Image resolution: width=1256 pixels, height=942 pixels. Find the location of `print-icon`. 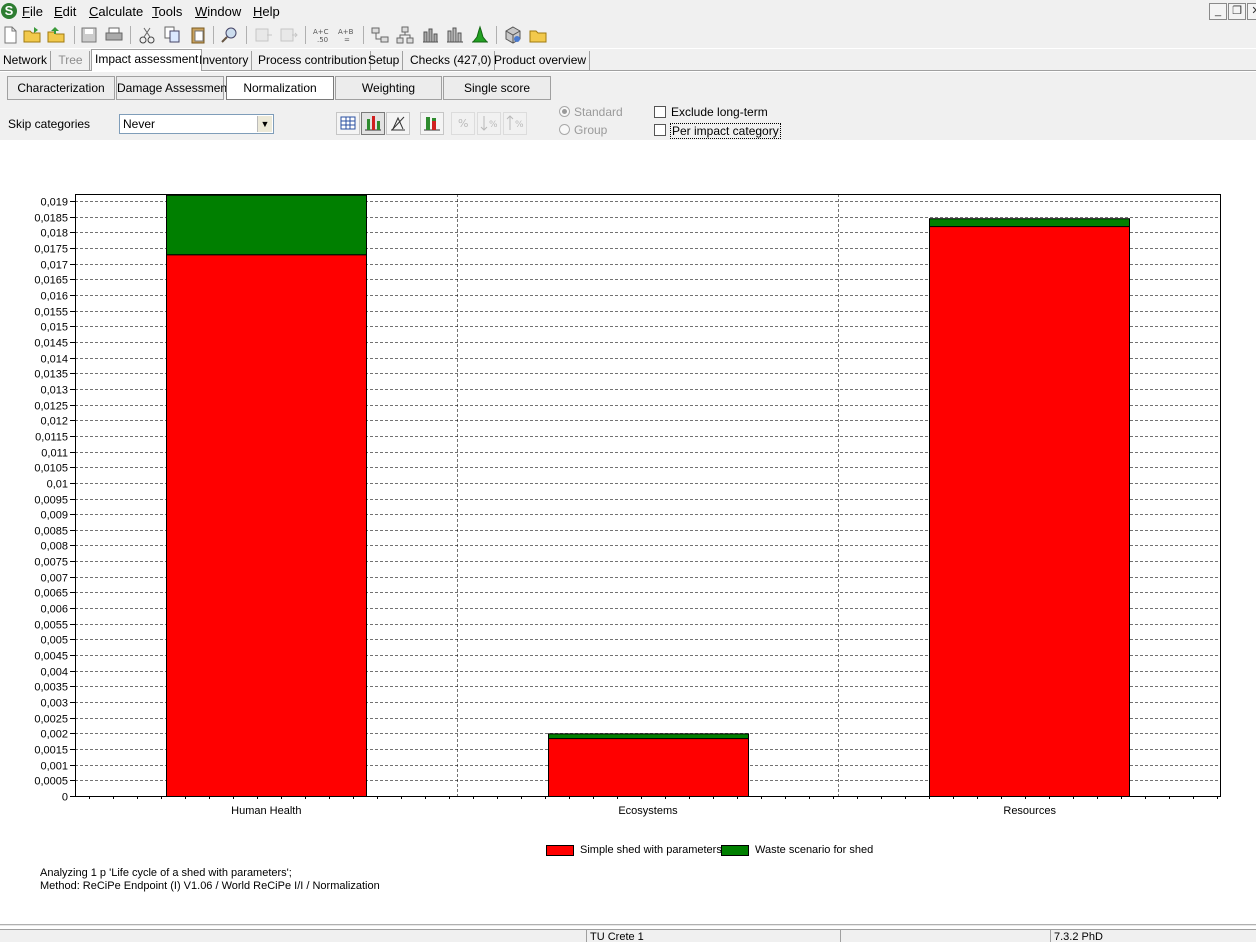

print-icon is located at coordinates (114, 35).